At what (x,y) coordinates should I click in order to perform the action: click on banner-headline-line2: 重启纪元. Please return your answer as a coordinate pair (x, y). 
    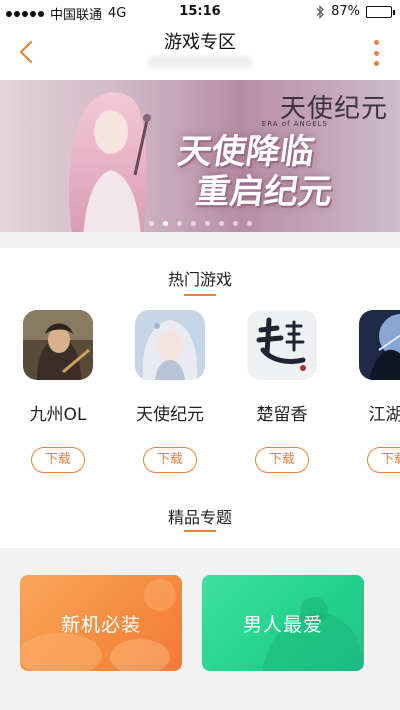
    Looking at the image, I should click on (264, 192).